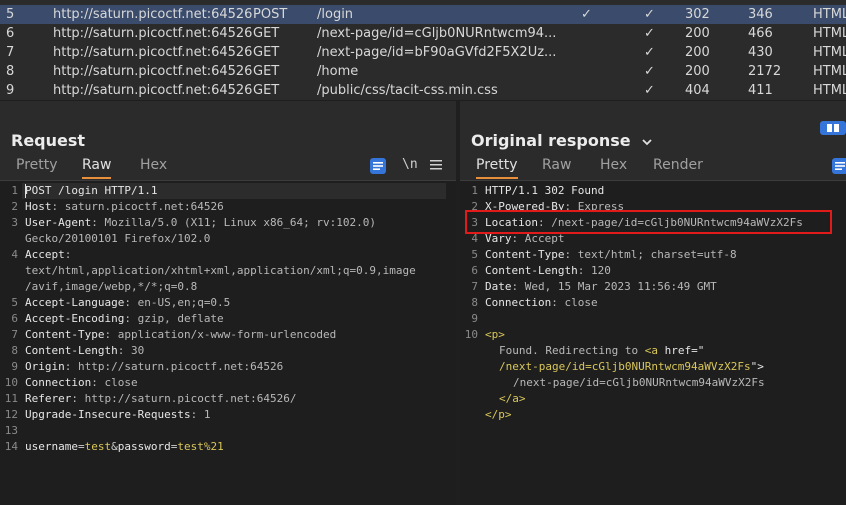 This screenshot has height=505, width=846. What do you see at coordinates (10, 71) in the screenshot?
I see `row-number: 8` at bounding box center [10, 71].